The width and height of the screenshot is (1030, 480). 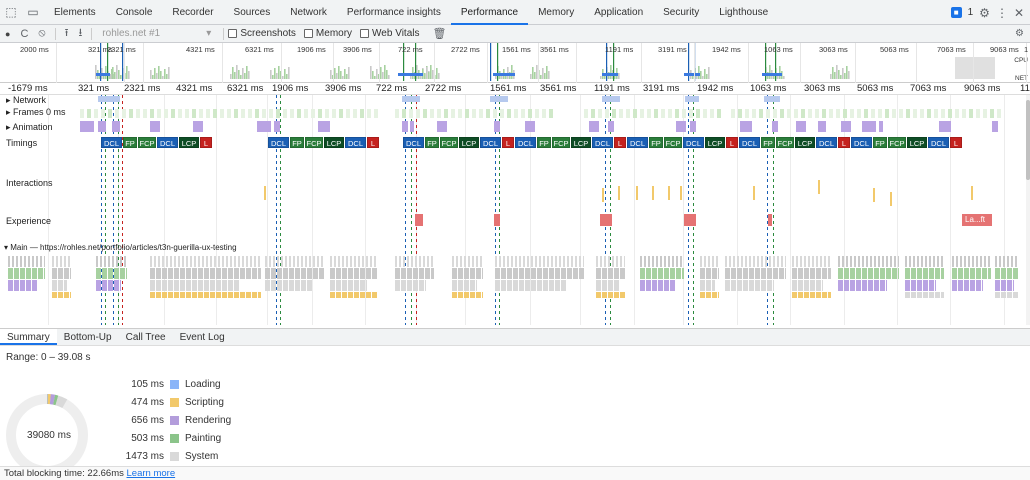 I want to click on interaction-event, so click(x=819, y=187).